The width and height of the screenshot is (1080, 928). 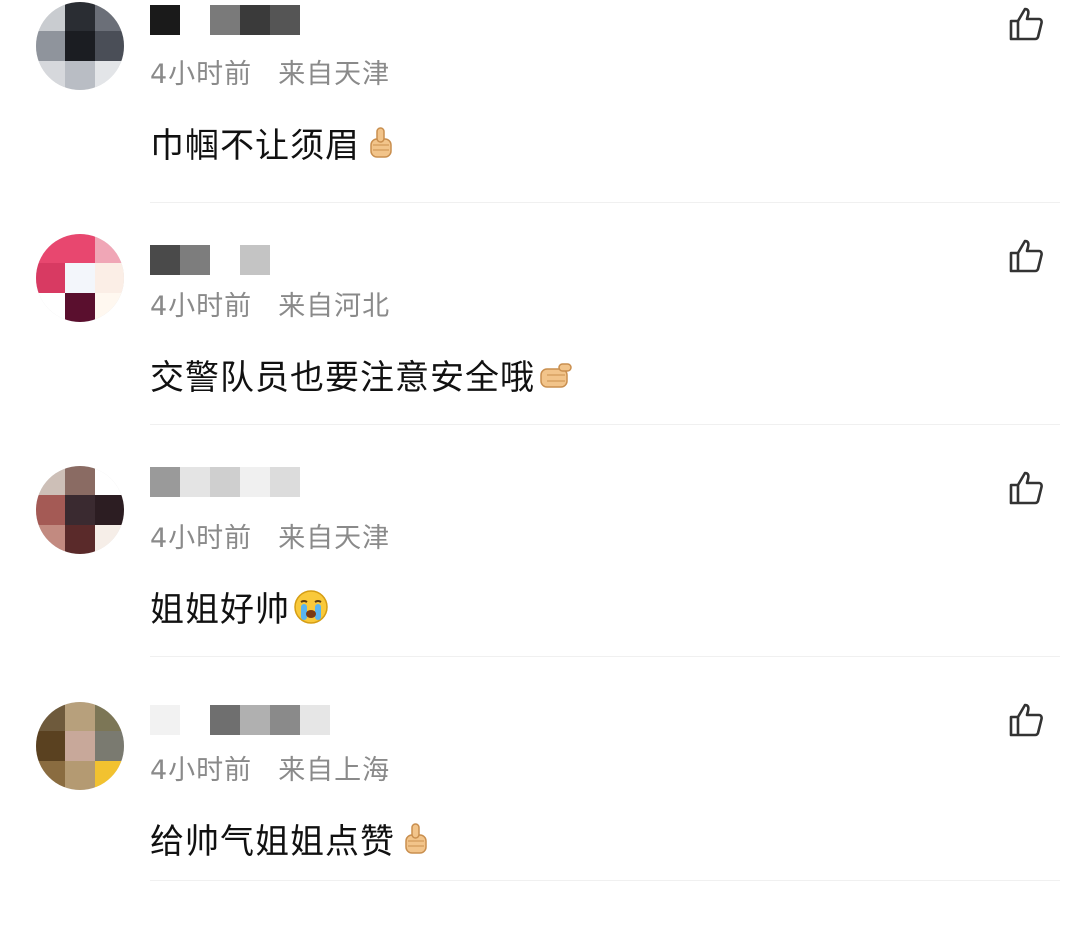 What do you see at coordinates (270, 767) in the screenshot?
I see `comment-meta: 4小时前 来自上海` at bounding box center [270, 767].